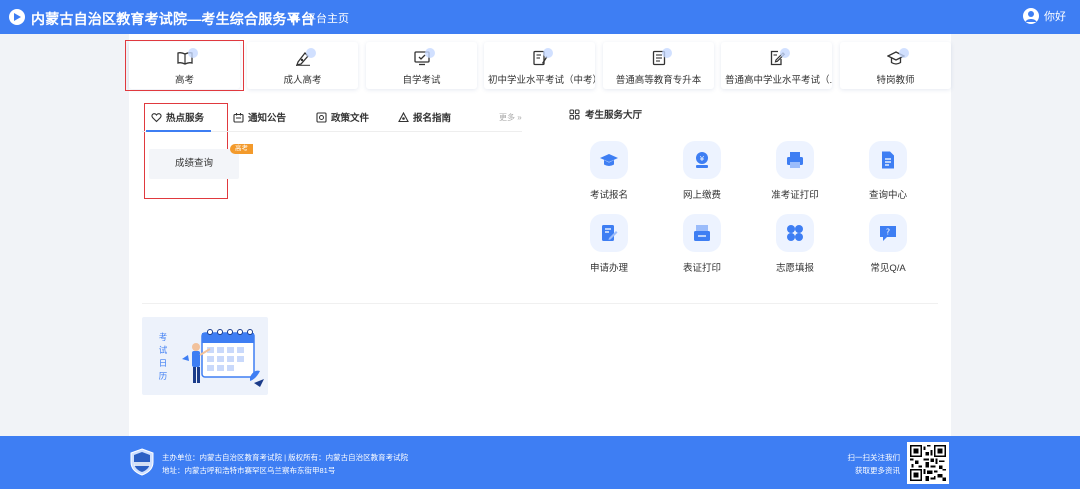 This screenshot has height=489, width=1080. Describe the element at coordinates (421, 80) in the screenshot. I see `exam-tab-label: 自学考试` at that location.